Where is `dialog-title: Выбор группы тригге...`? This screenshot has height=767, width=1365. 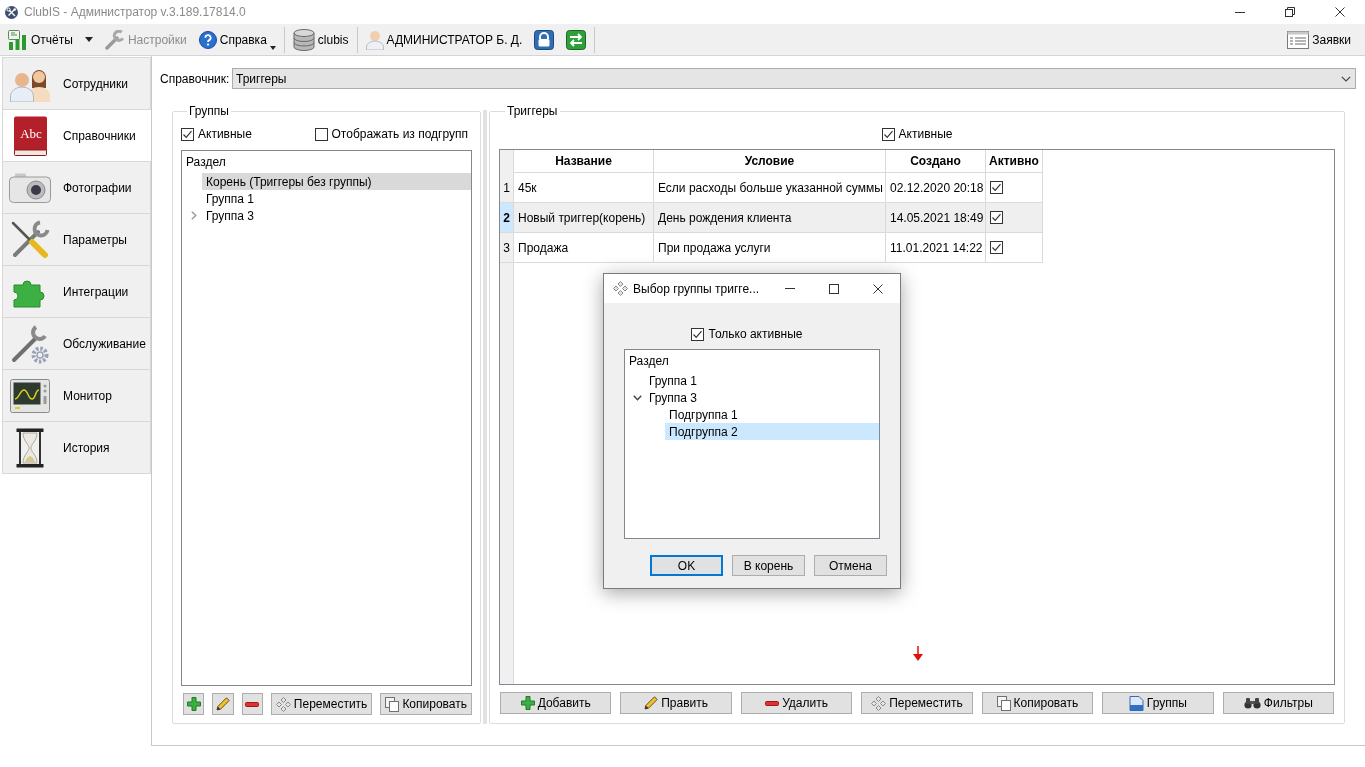 dialog-title: Выбор группы тригге... is located at coordinates (696, 289).